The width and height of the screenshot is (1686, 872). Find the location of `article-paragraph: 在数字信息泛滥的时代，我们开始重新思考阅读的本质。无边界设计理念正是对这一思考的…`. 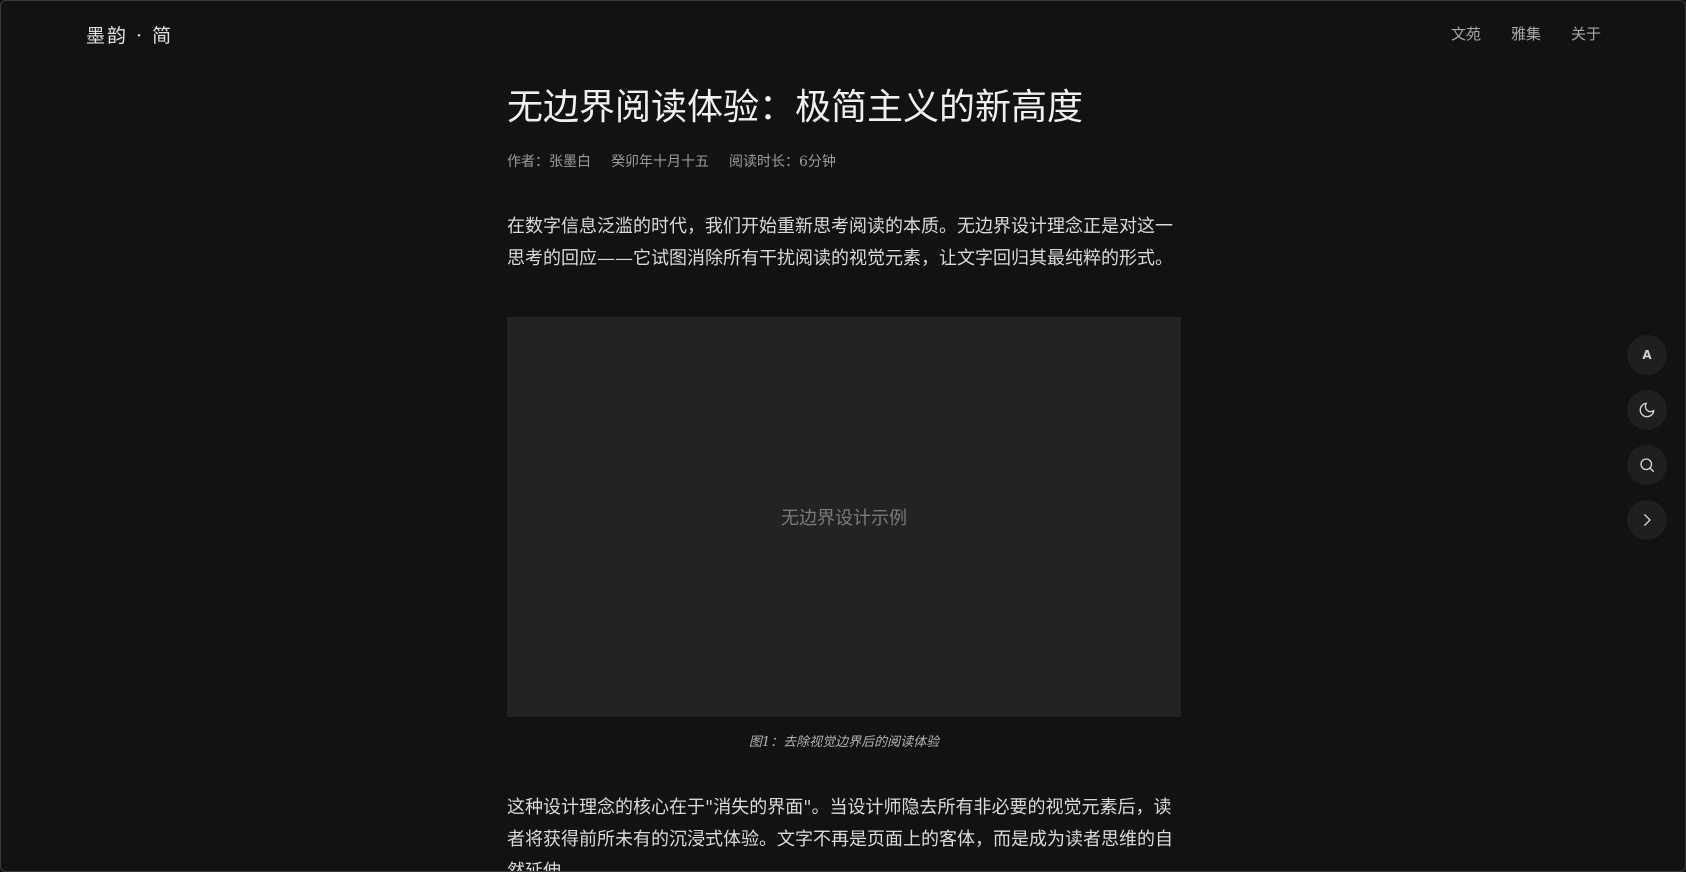

article-paragraph: 在数字信息泛滥的时代，我们开始重新思考阅读的本质。无边界设计理念正是对这一思考的… is located at coordinates (840, 242).